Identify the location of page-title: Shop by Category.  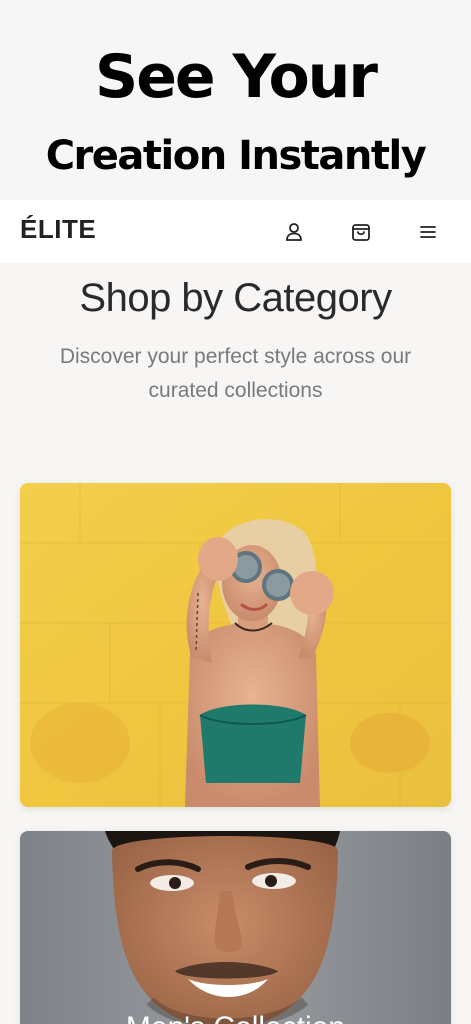
(235, 298).